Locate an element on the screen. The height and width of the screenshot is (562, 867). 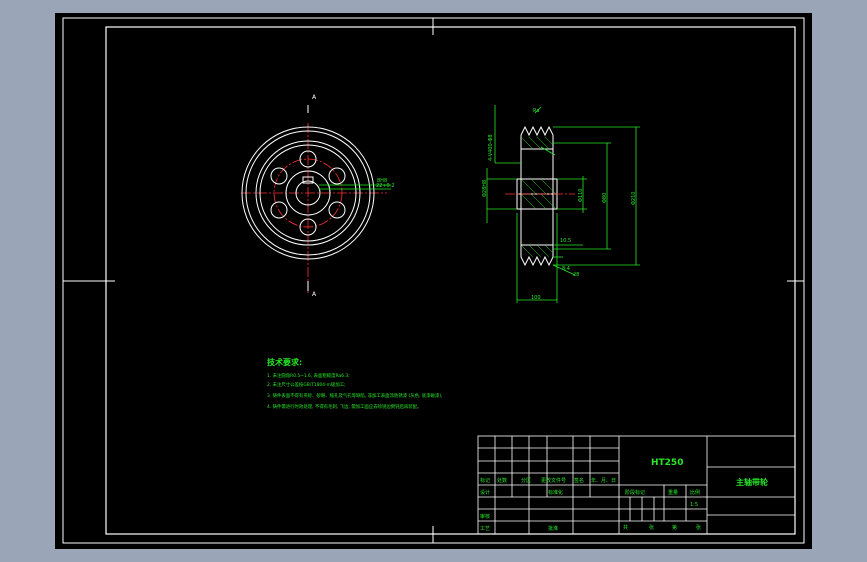
label-standardize: 标准化 is located at coordinates (555, 492).